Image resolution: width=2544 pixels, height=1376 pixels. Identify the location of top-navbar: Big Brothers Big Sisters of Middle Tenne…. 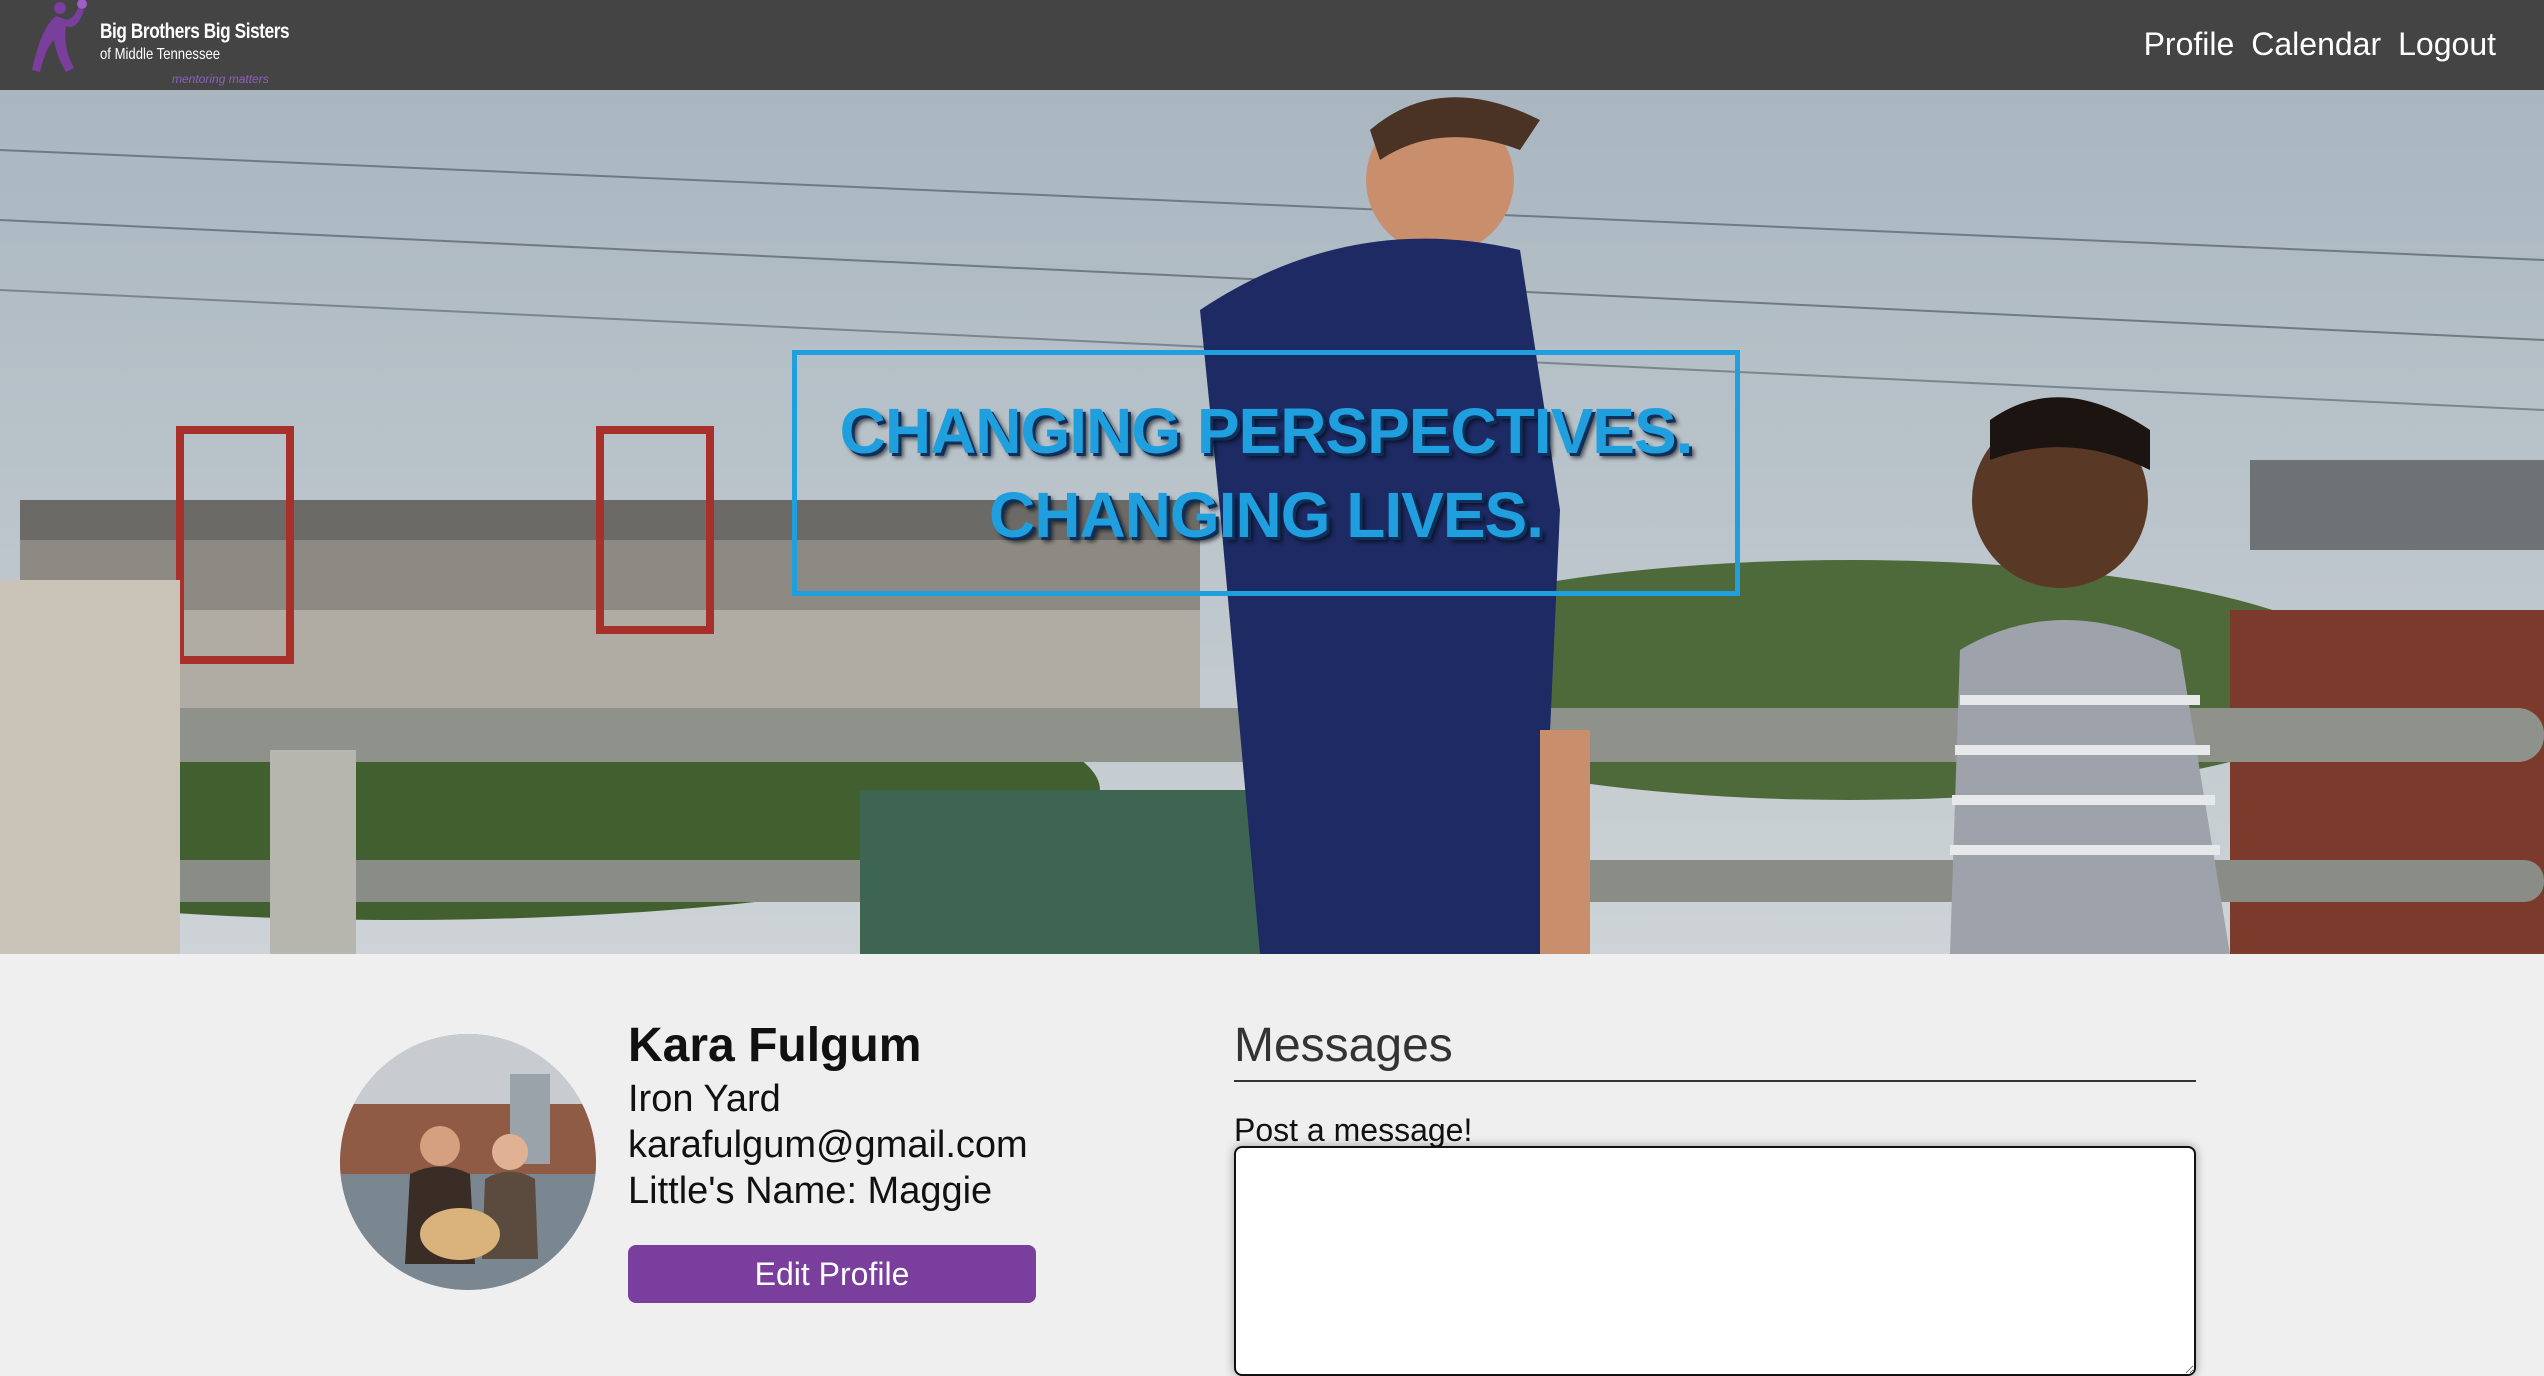
(1272, 45).